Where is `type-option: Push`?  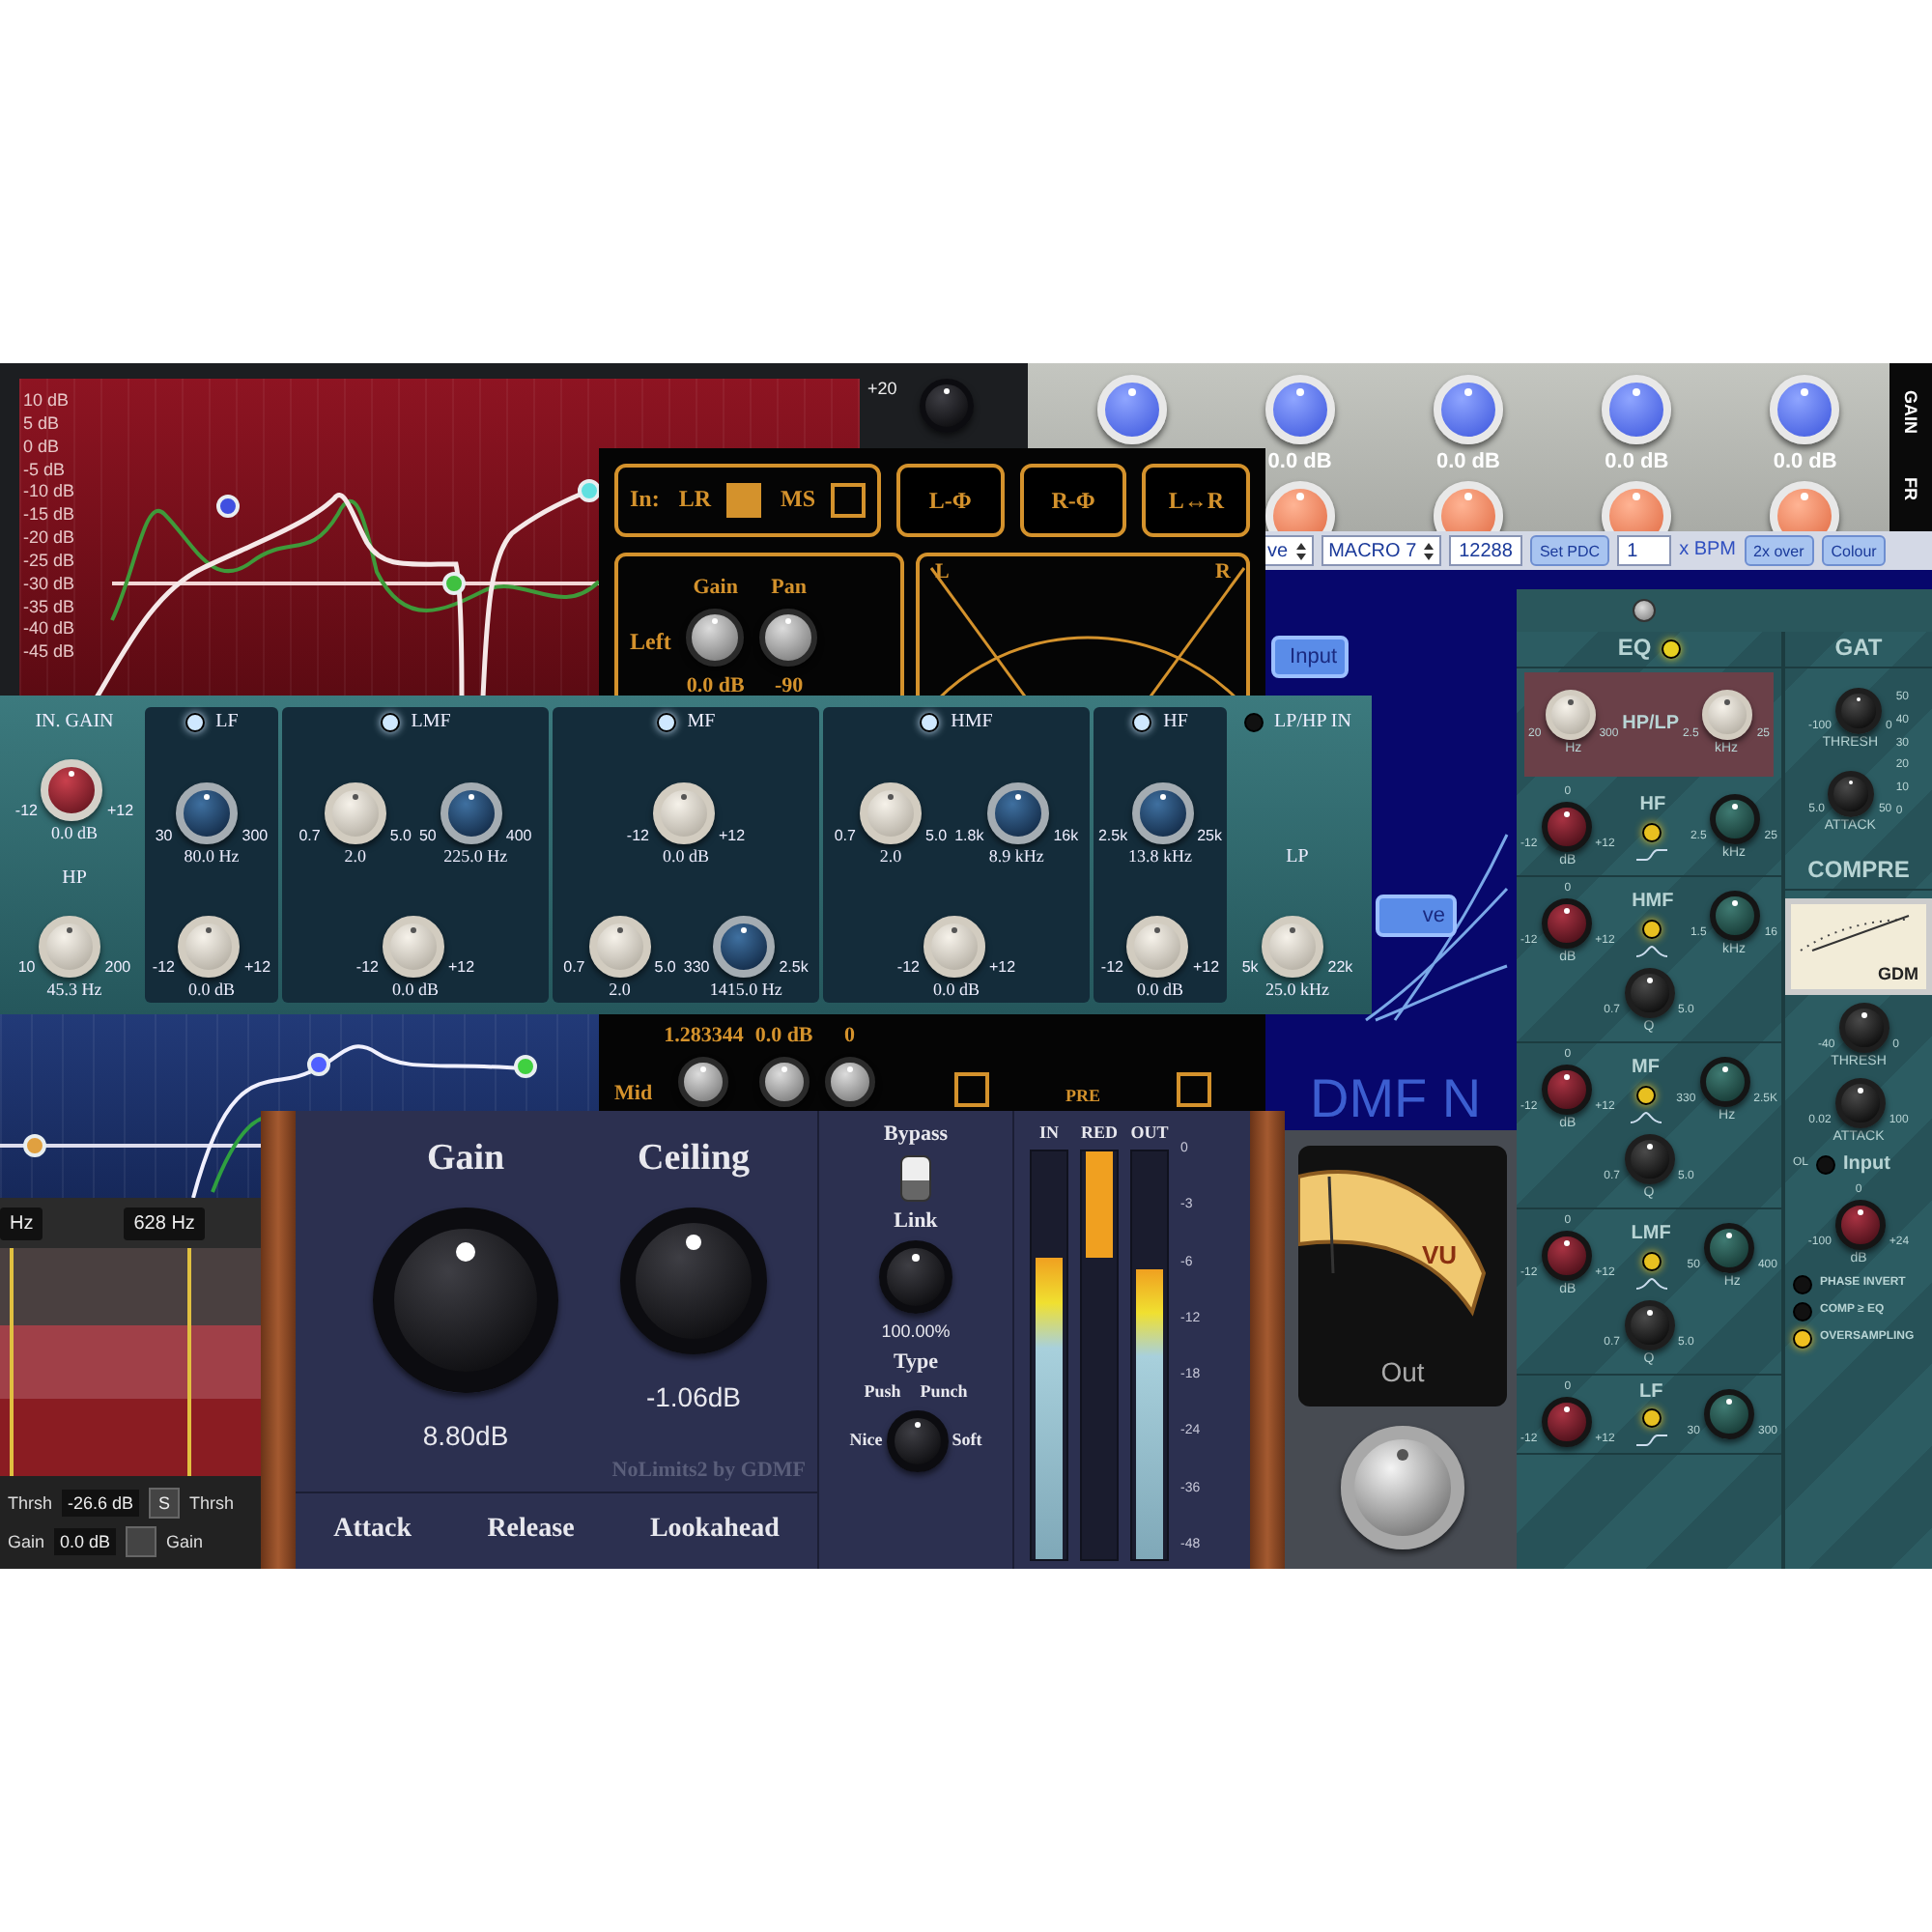 type-option: Push is located at coordinates (882, 1392).